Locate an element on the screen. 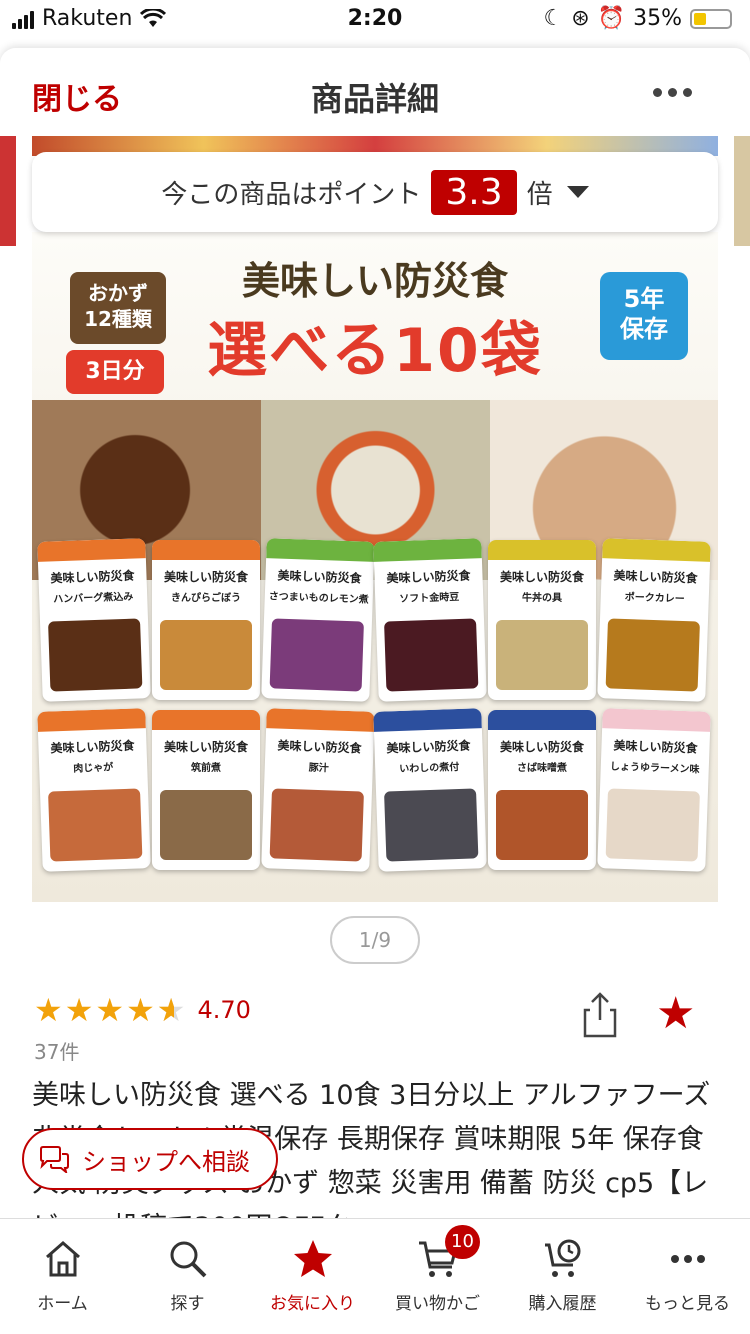 Image resolution: width=750 pixels, height=1334 pixels. nav-label: ホーム is located at coordinates (62, 1304).